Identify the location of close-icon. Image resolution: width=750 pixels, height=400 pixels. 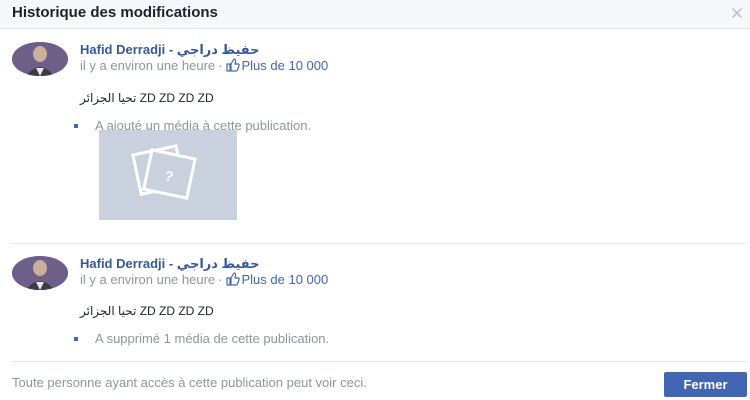
(737, 13).